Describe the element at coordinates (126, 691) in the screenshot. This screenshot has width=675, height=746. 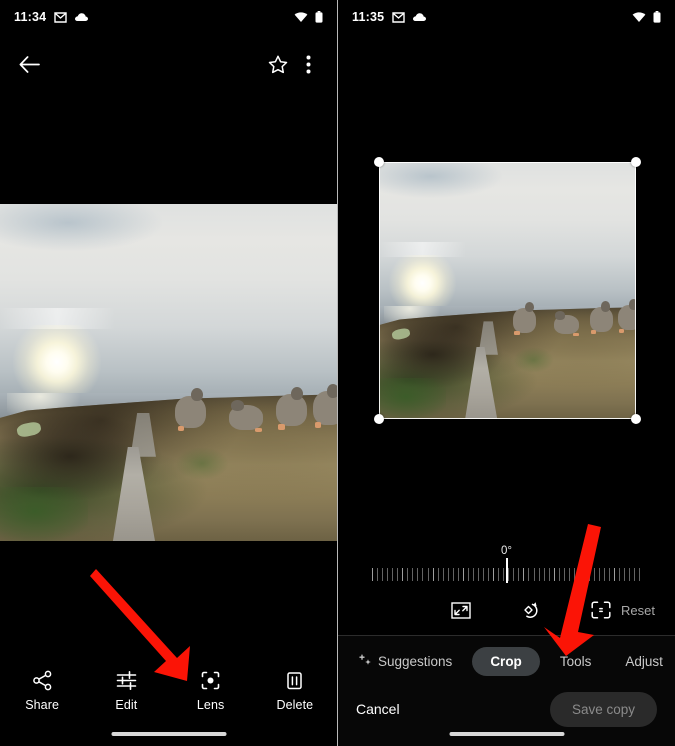
I see `edit-button: Edit` at that location.